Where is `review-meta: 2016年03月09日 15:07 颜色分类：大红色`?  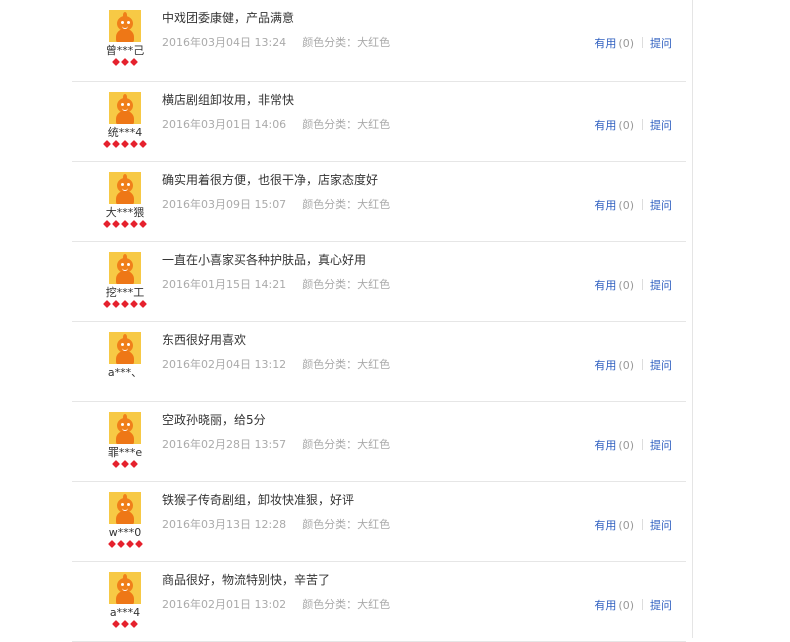 review-meta: 2016年03月09日 15:07 颜色分类：大红色 is located at coordinates (276, 205).